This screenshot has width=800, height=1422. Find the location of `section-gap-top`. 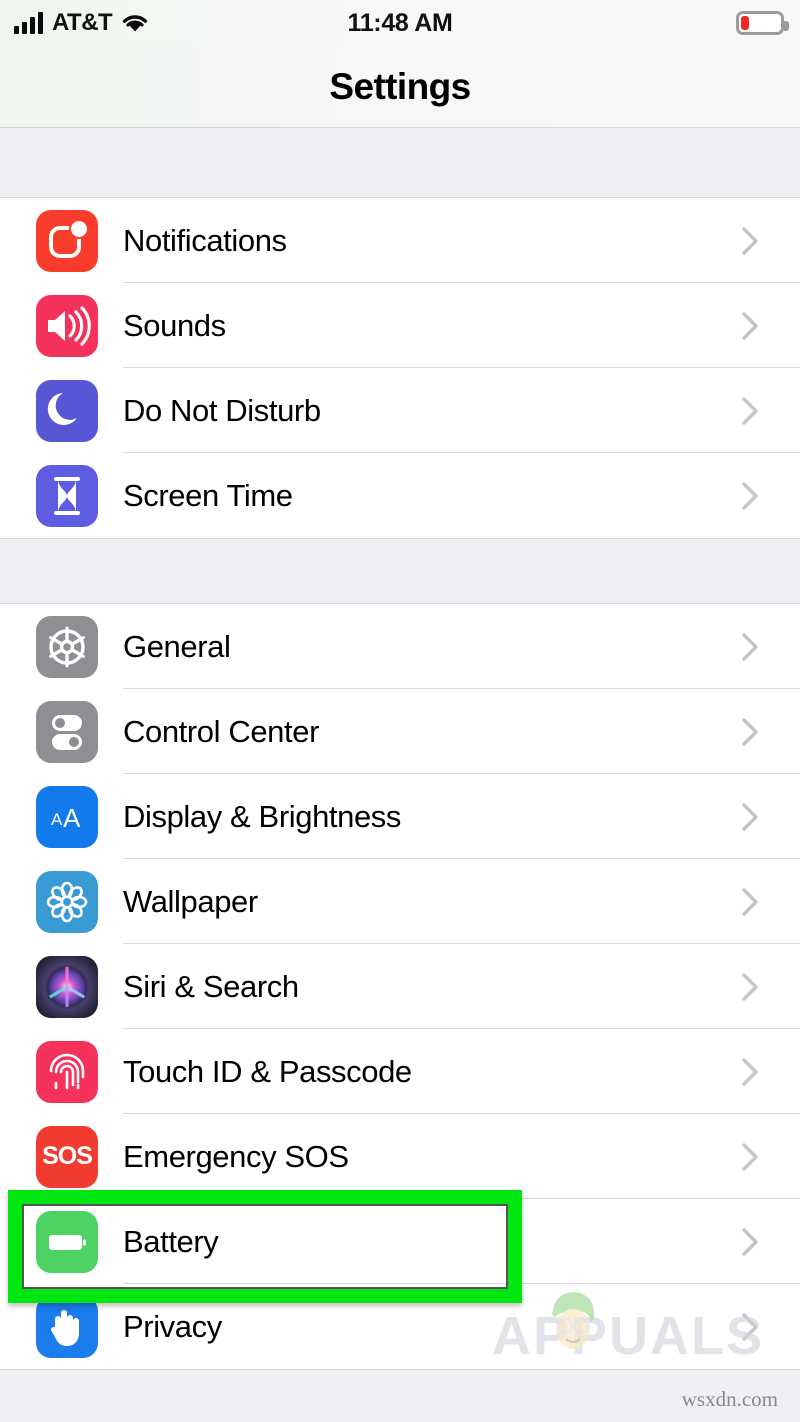

section-gap-top is located at coordinates (400, 163).